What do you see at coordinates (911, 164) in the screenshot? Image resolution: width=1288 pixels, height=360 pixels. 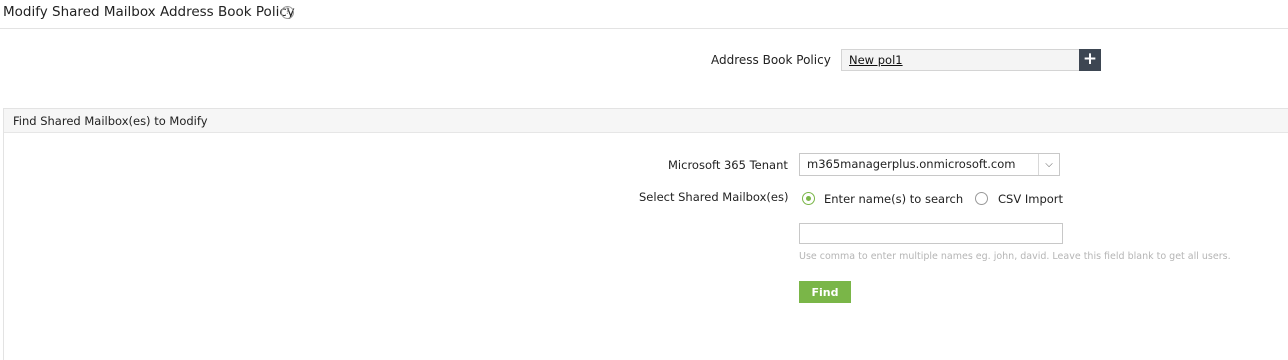 I see `tenant-value: m365managerplus.onmicrosoft.com` at bounding box center [911, 164].